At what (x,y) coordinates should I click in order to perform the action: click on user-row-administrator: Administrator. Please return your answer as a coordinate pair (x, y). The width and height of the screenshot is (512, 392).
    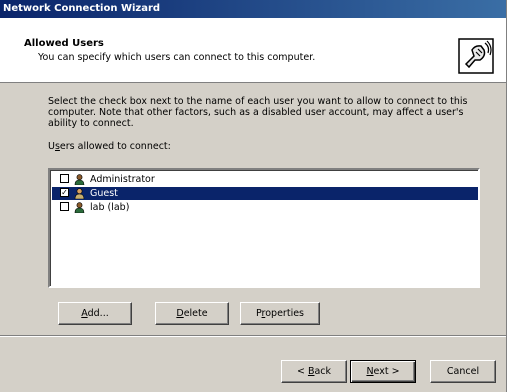
    Looking at the image, I should click on (265, 179).